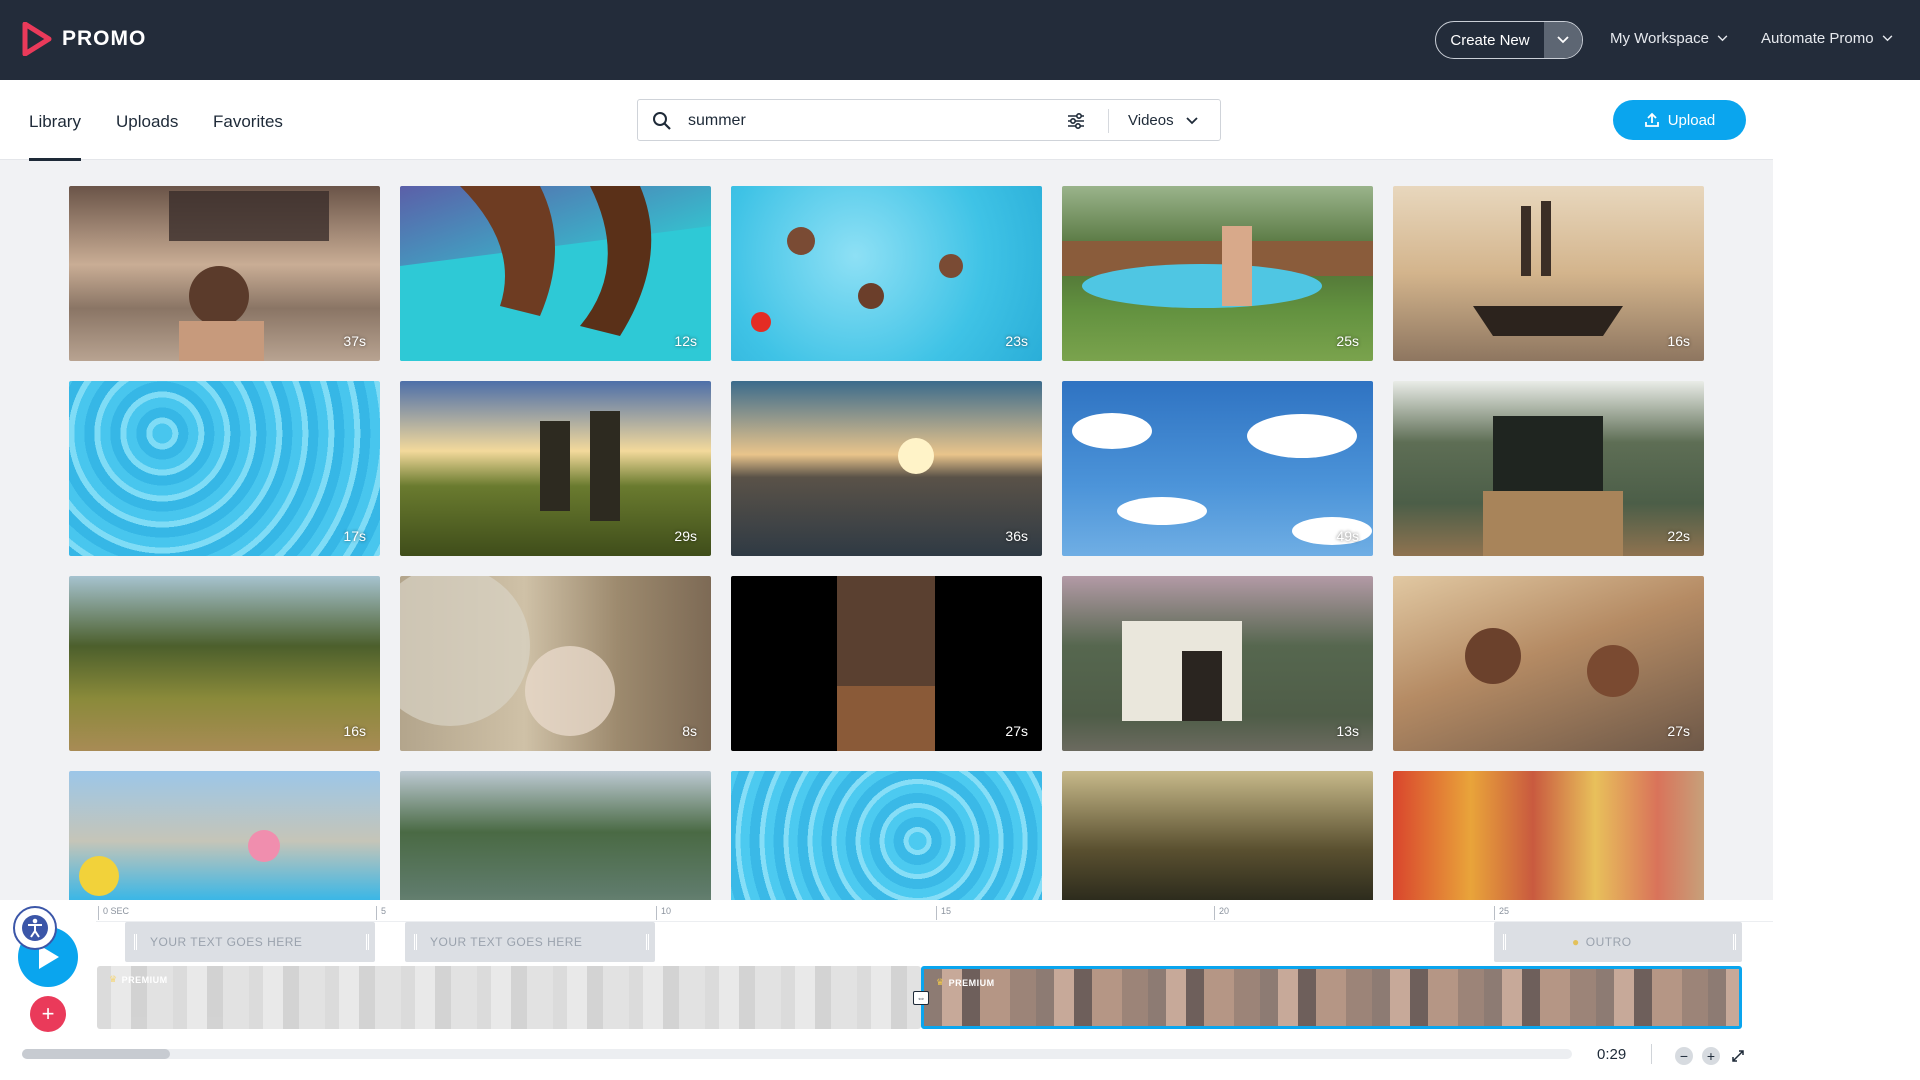 The height and width of the screenshot is (1080, 1920). Describe the element at coordinates (1669, 38) in the screenshot. I see `my-workspace-menu: My Workspace` at that location.